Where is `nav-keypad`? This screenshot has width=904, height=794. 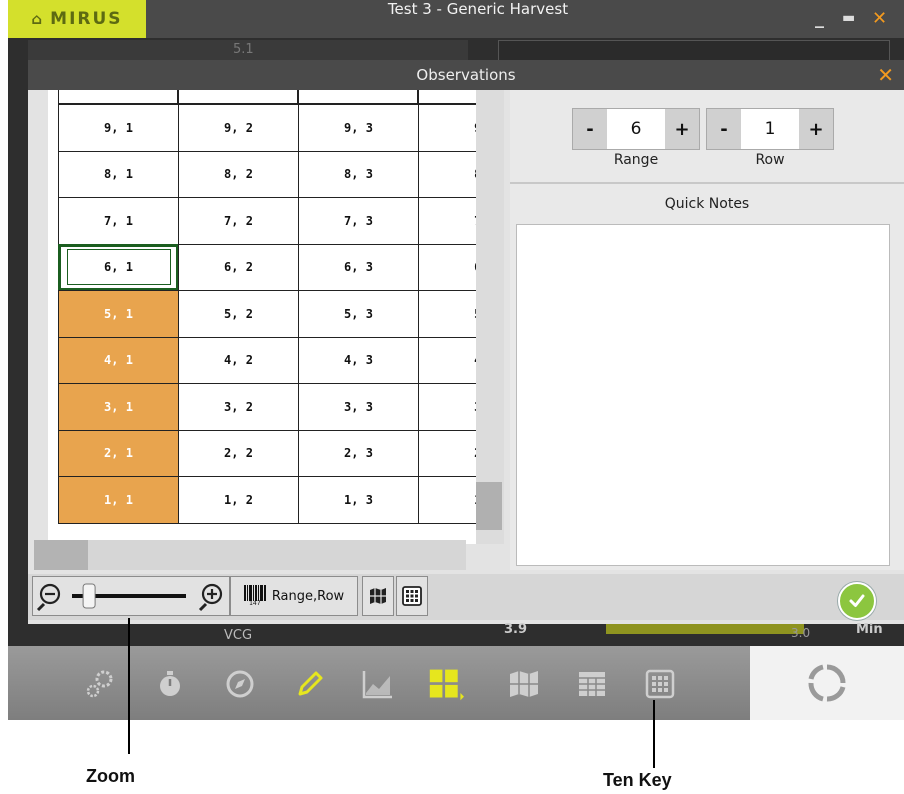
nav-keypad is located at coordinates (660, 684).